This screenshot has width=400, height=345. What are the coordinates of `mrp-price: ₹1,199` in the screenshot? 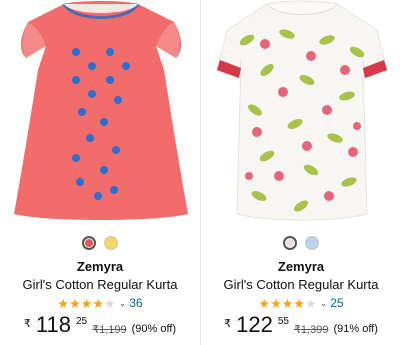 It's located at (109, 330).